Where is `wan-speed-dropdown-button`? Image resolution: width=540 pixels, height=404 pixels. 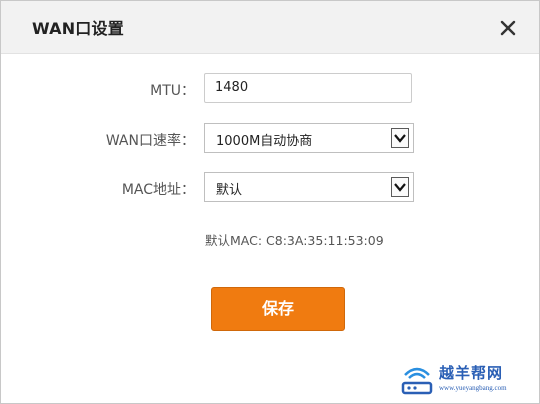
wan-speed-dropdown-button is located at coordinates (400, 138).